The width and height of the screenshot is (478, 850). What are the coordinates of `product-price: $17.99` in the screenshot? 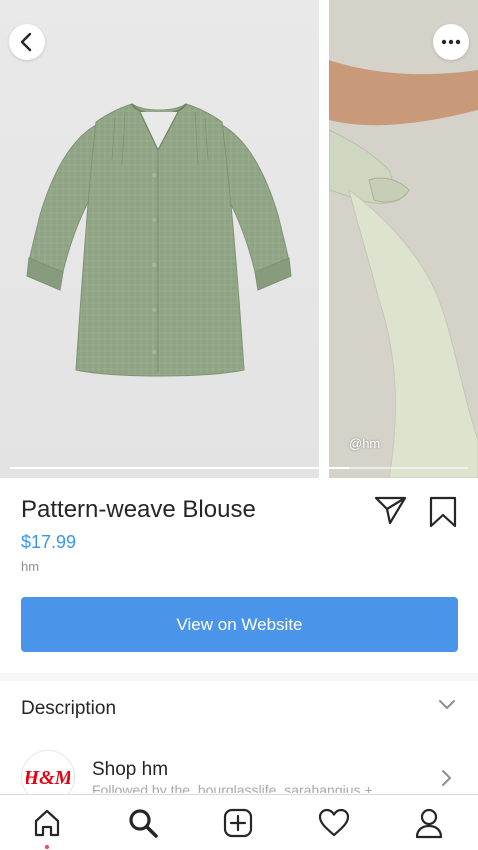 It's located at (49, 542).